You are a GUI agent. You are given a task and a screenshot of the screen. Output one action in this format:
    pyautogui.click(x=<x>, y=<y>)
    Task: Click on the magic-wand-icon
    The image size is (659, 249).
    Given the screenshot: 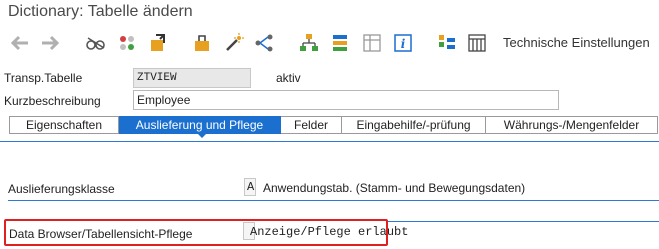 What is the action you would take?
    pyautogui.click(x=234, y=43)
    